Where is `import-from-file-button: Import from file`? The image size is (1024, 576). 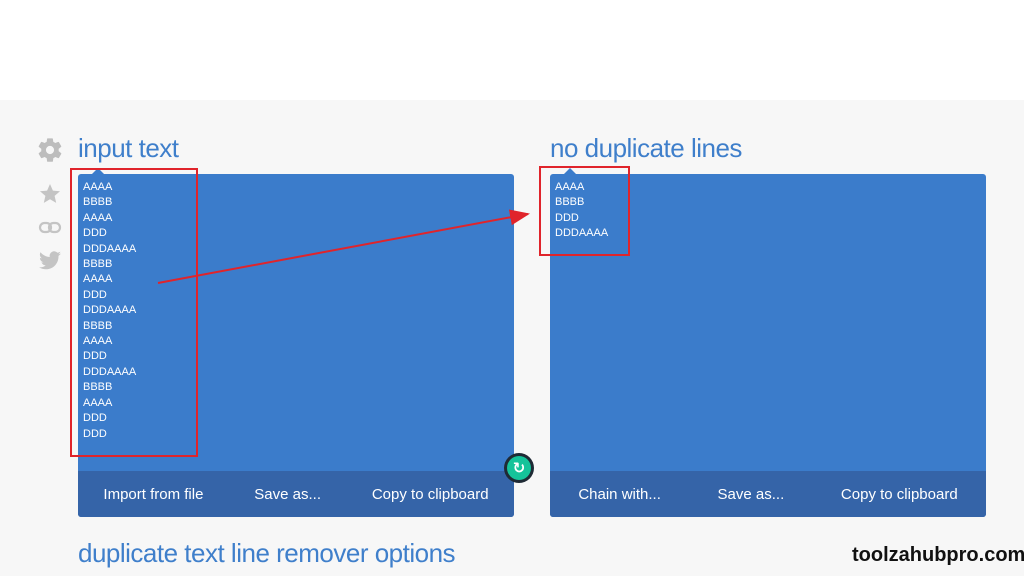
import-from-file-button: Import from file is located at coordinates (153, 494).